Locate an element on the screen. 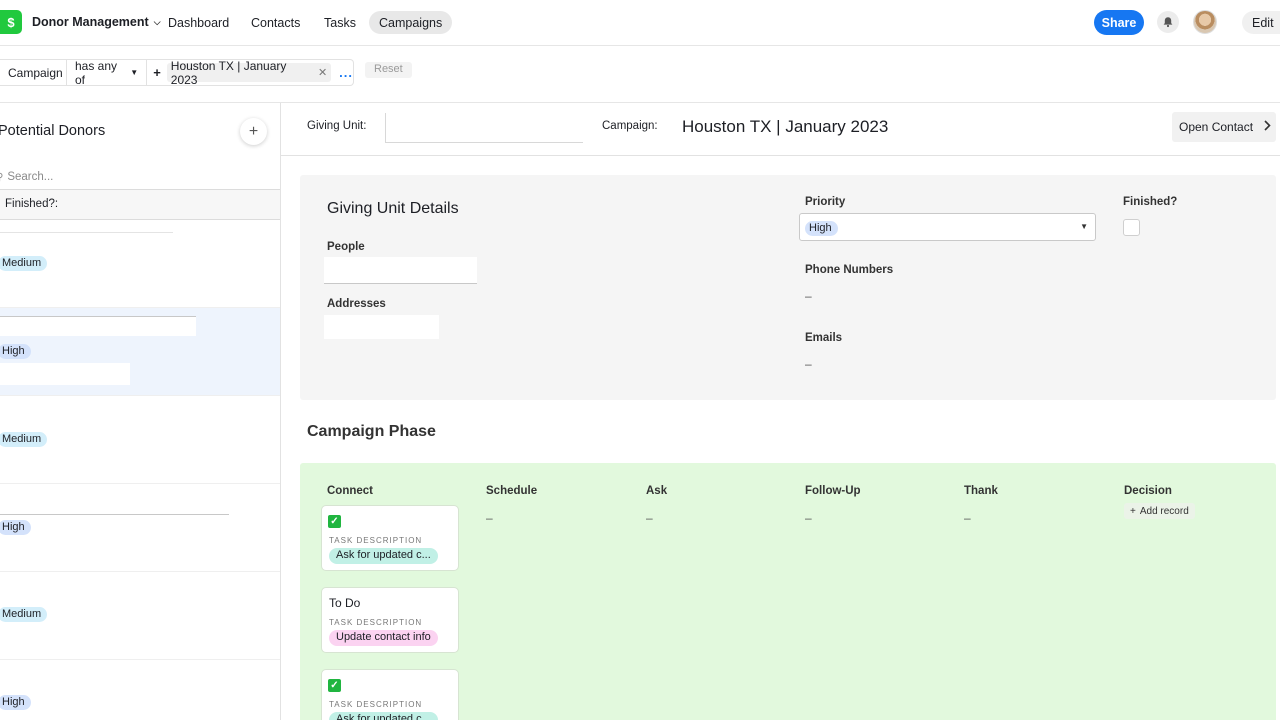 Image resolution: width=1280 pixels, height=720 pixels. search-bar: ⚲ is located at coordinates (140, 177).